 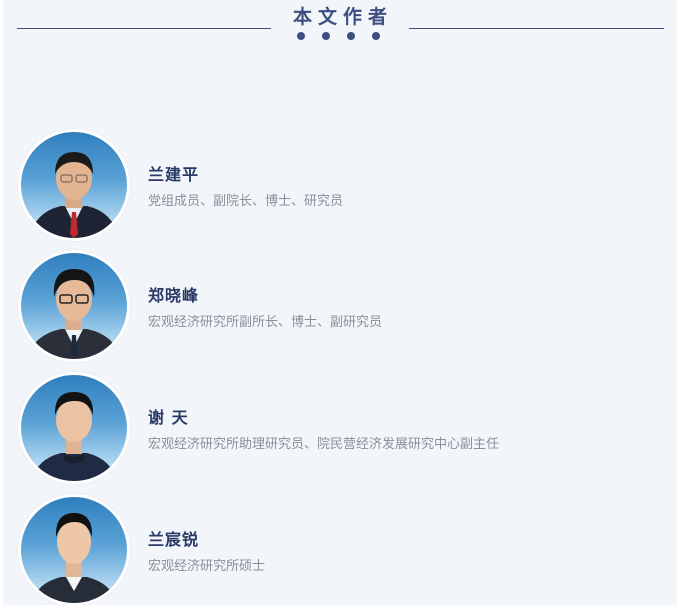 What do you see at coordinates (342, 17) in the screenshot?
I see `section-title: 本文作者` at bounding box center [342, 17].